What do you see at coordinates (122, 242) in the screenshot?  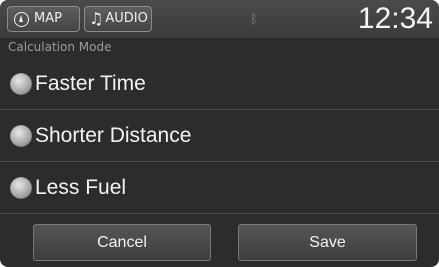 I see `cancel-button: Cancel` at bounding box center [122, 242].